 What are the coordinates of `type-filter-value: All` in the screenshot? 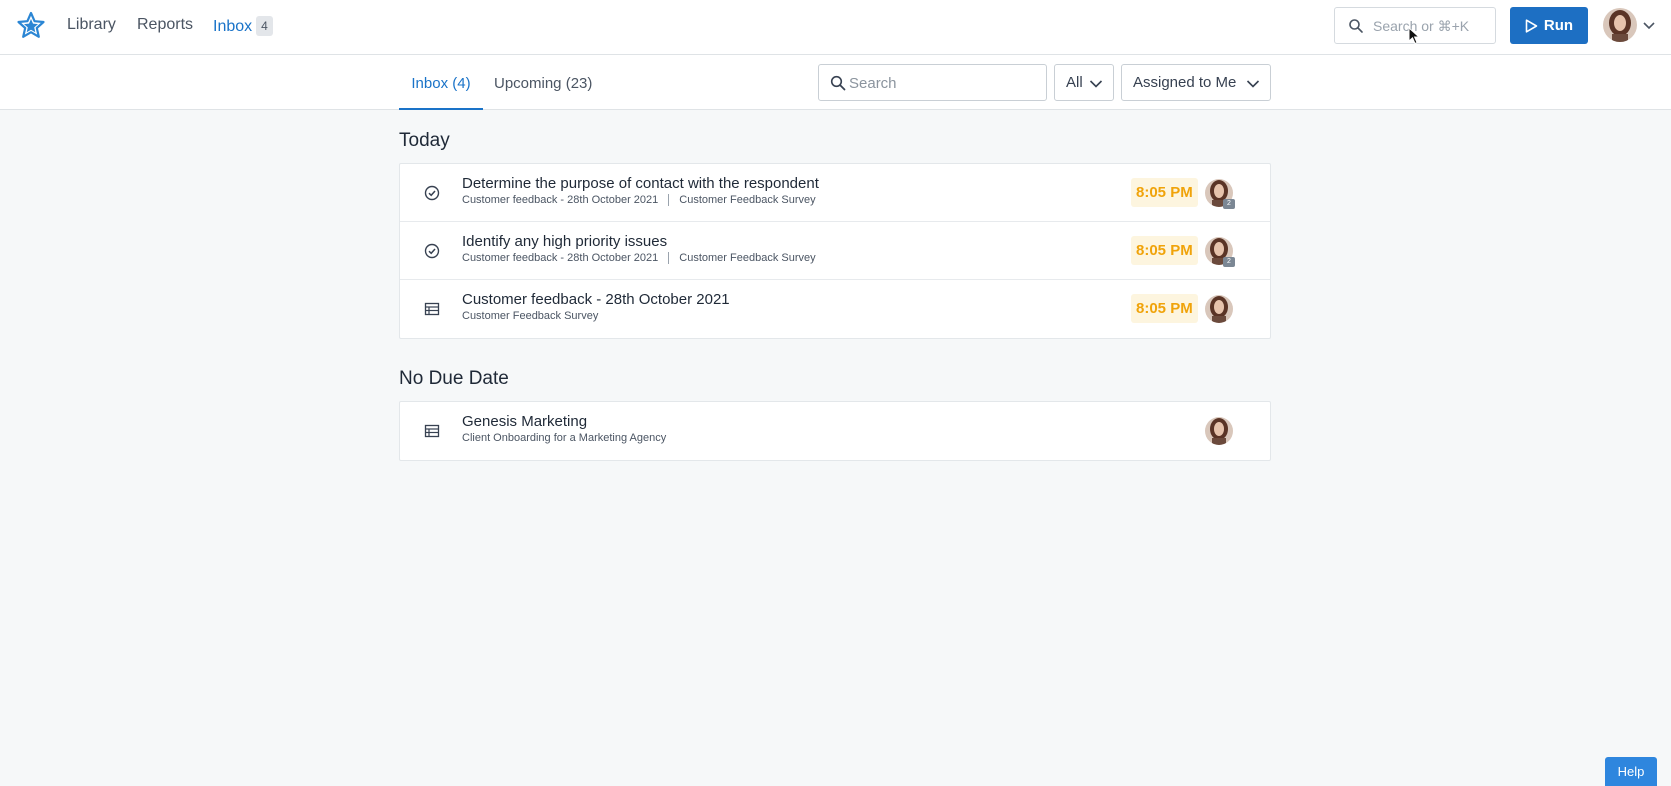 It's located at (1074, 82).